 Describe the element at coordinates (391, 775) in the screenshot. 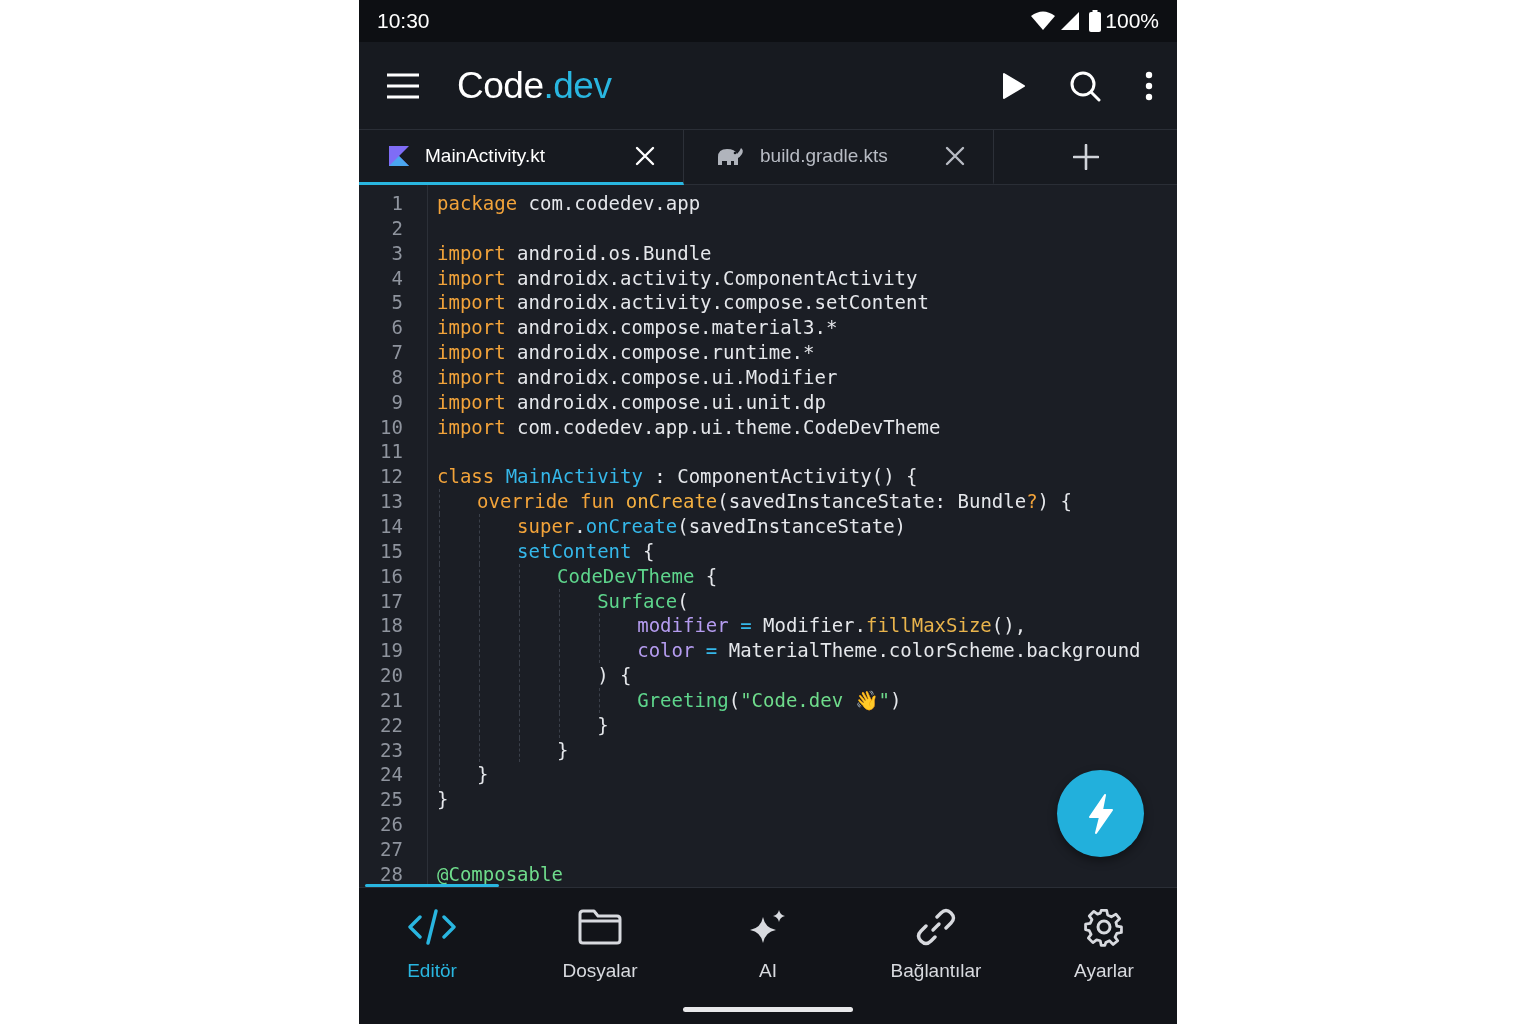

I see `line-number: 24` at that location.